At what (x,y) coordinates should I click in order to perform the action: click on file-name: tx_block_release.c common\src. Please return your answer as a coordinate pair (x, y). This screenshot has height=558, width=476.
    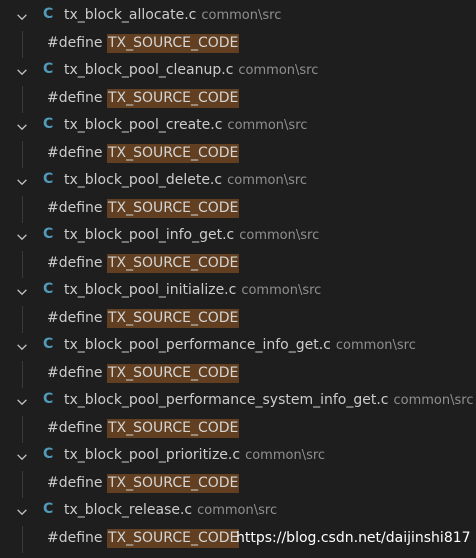
    Looking at the image, I should click on (170, 510).